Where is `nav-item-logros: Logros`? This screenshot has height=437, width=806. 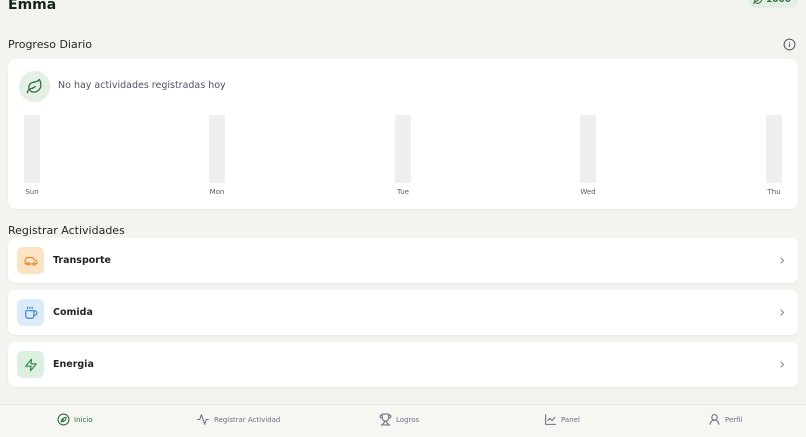 nav-item-logros: Logros is located at coordinates (399, 419).